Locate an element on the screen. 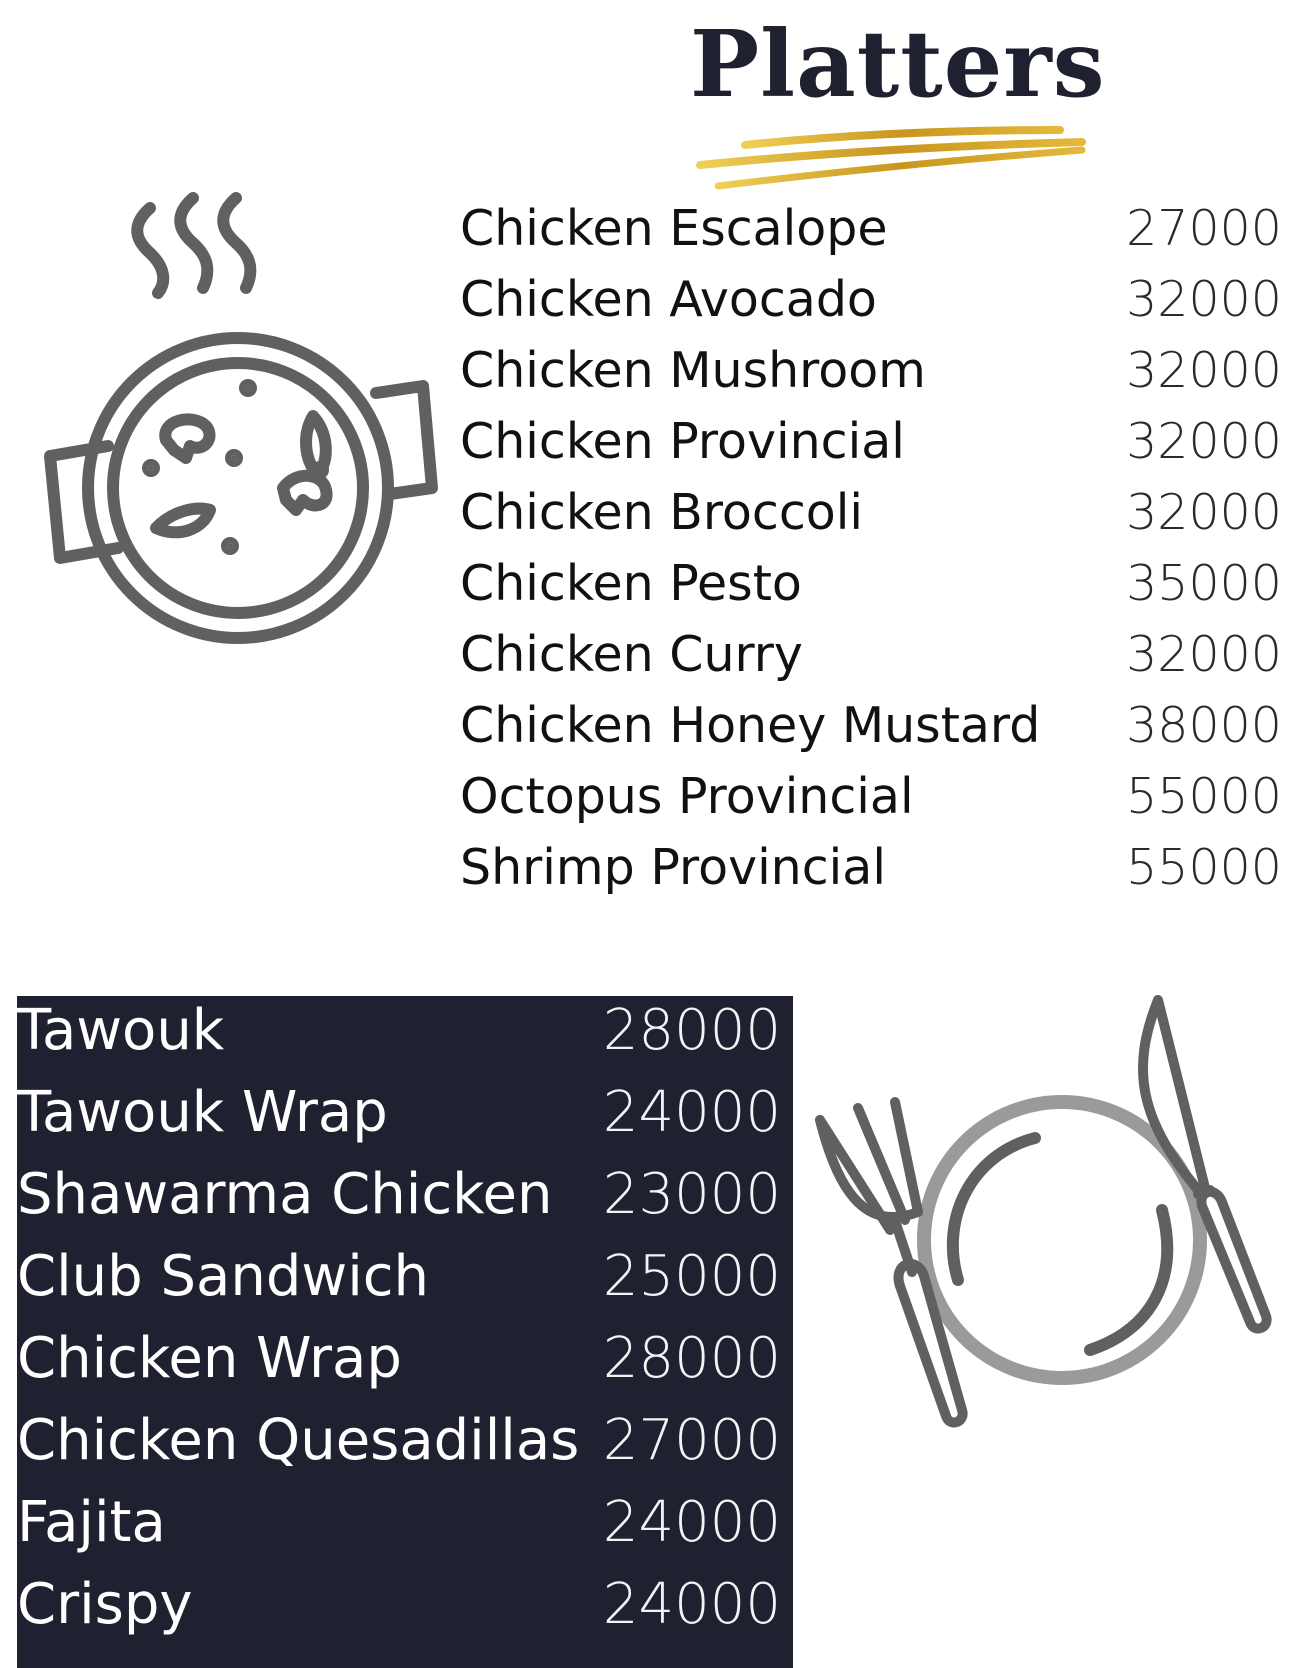  item-name: Chicken Avocado is located at coordinates (668, 299).